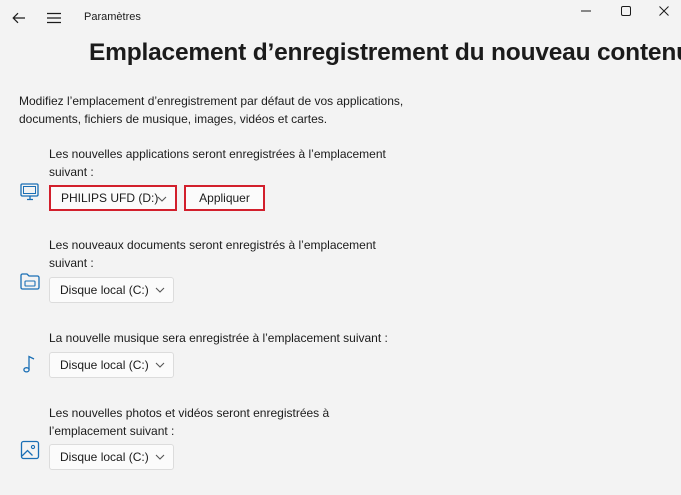  Describe the element at coordinates (626, 11) in the screenshot. I see `maximize-icon` at that location.